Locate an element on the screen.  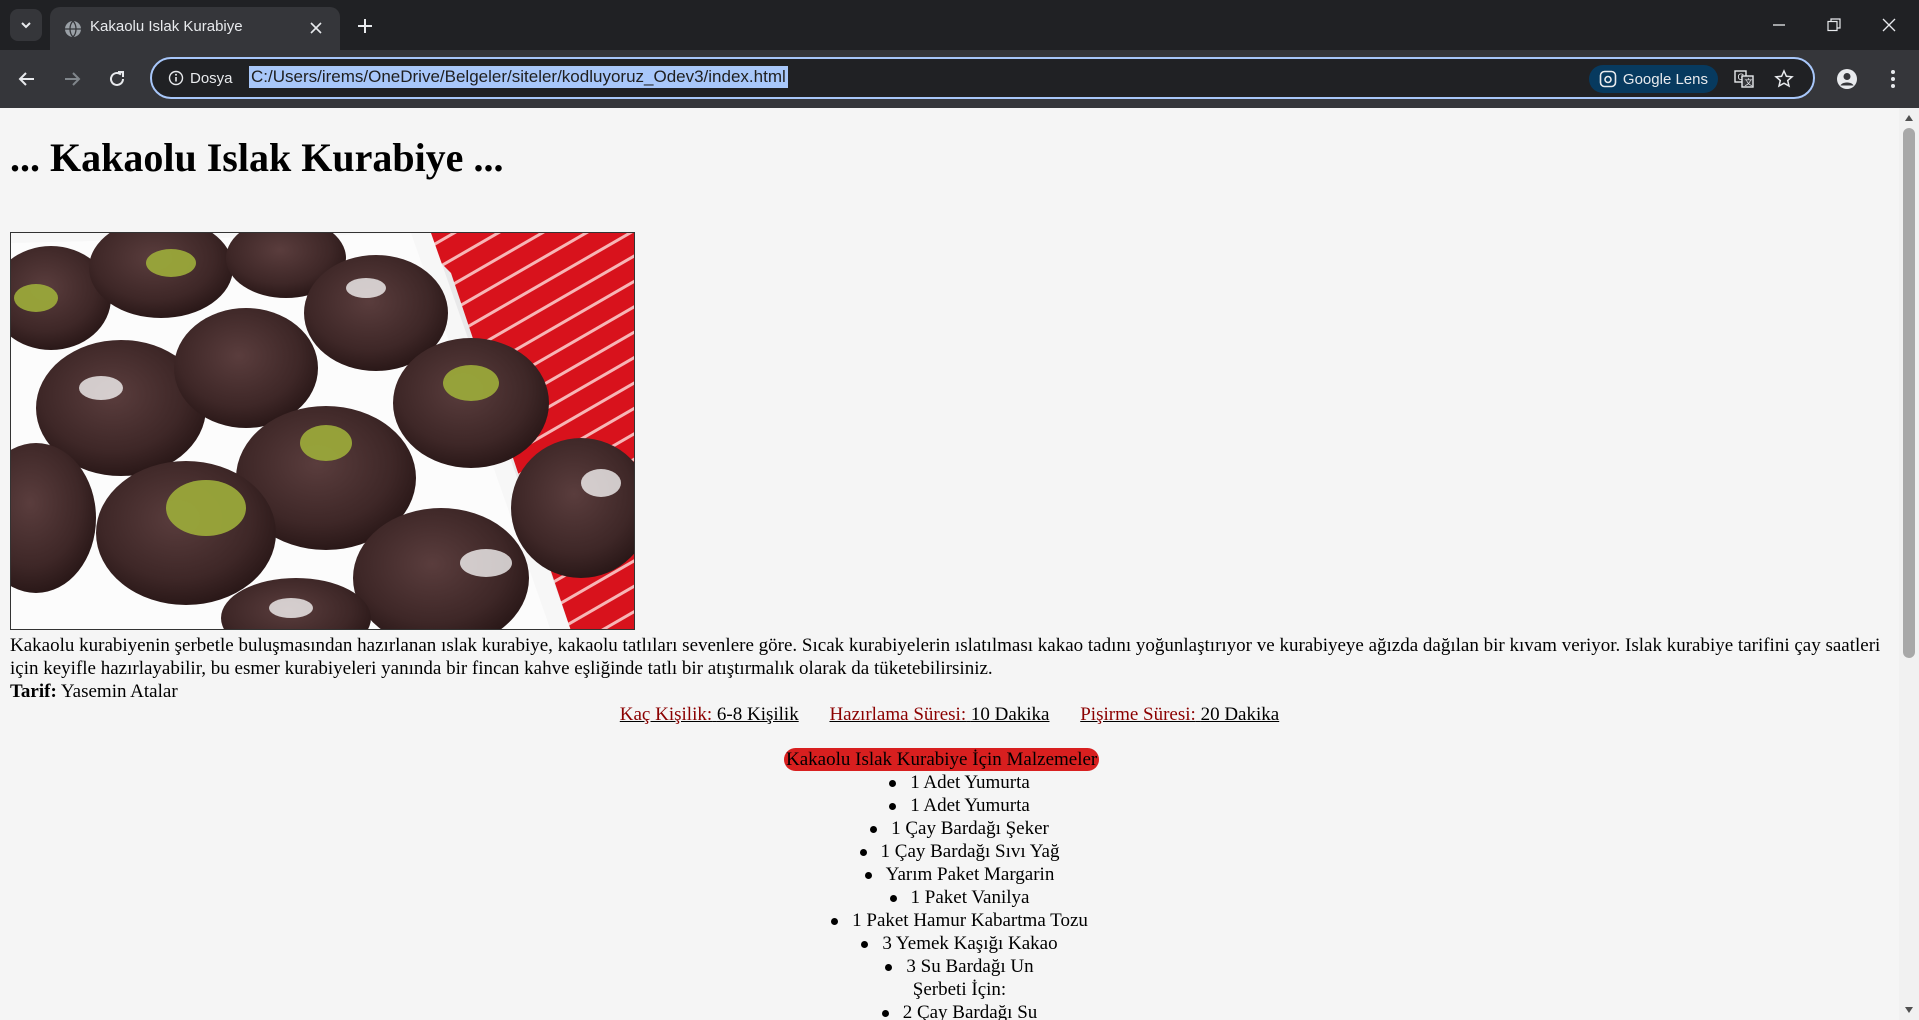
browser-menu-button is located at coordinates (1893, 79).